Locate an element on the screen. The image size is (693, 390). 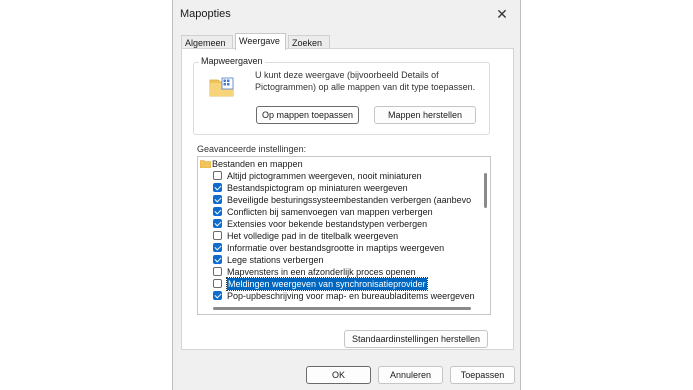
tree-root-label: Bestanden en mappen is located at coordinates (257, 164).